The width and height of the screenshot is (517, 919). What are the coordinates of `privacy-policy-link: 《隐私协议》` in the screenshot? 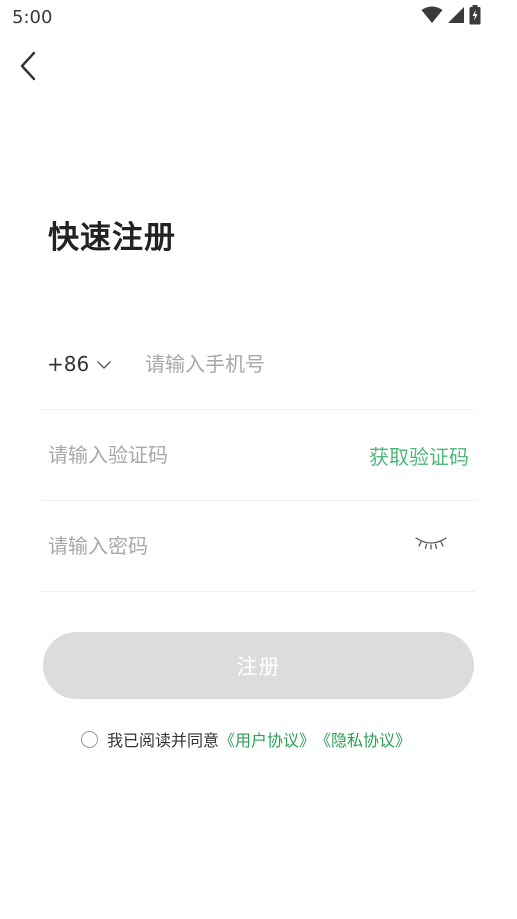 It's located at (363, 739).